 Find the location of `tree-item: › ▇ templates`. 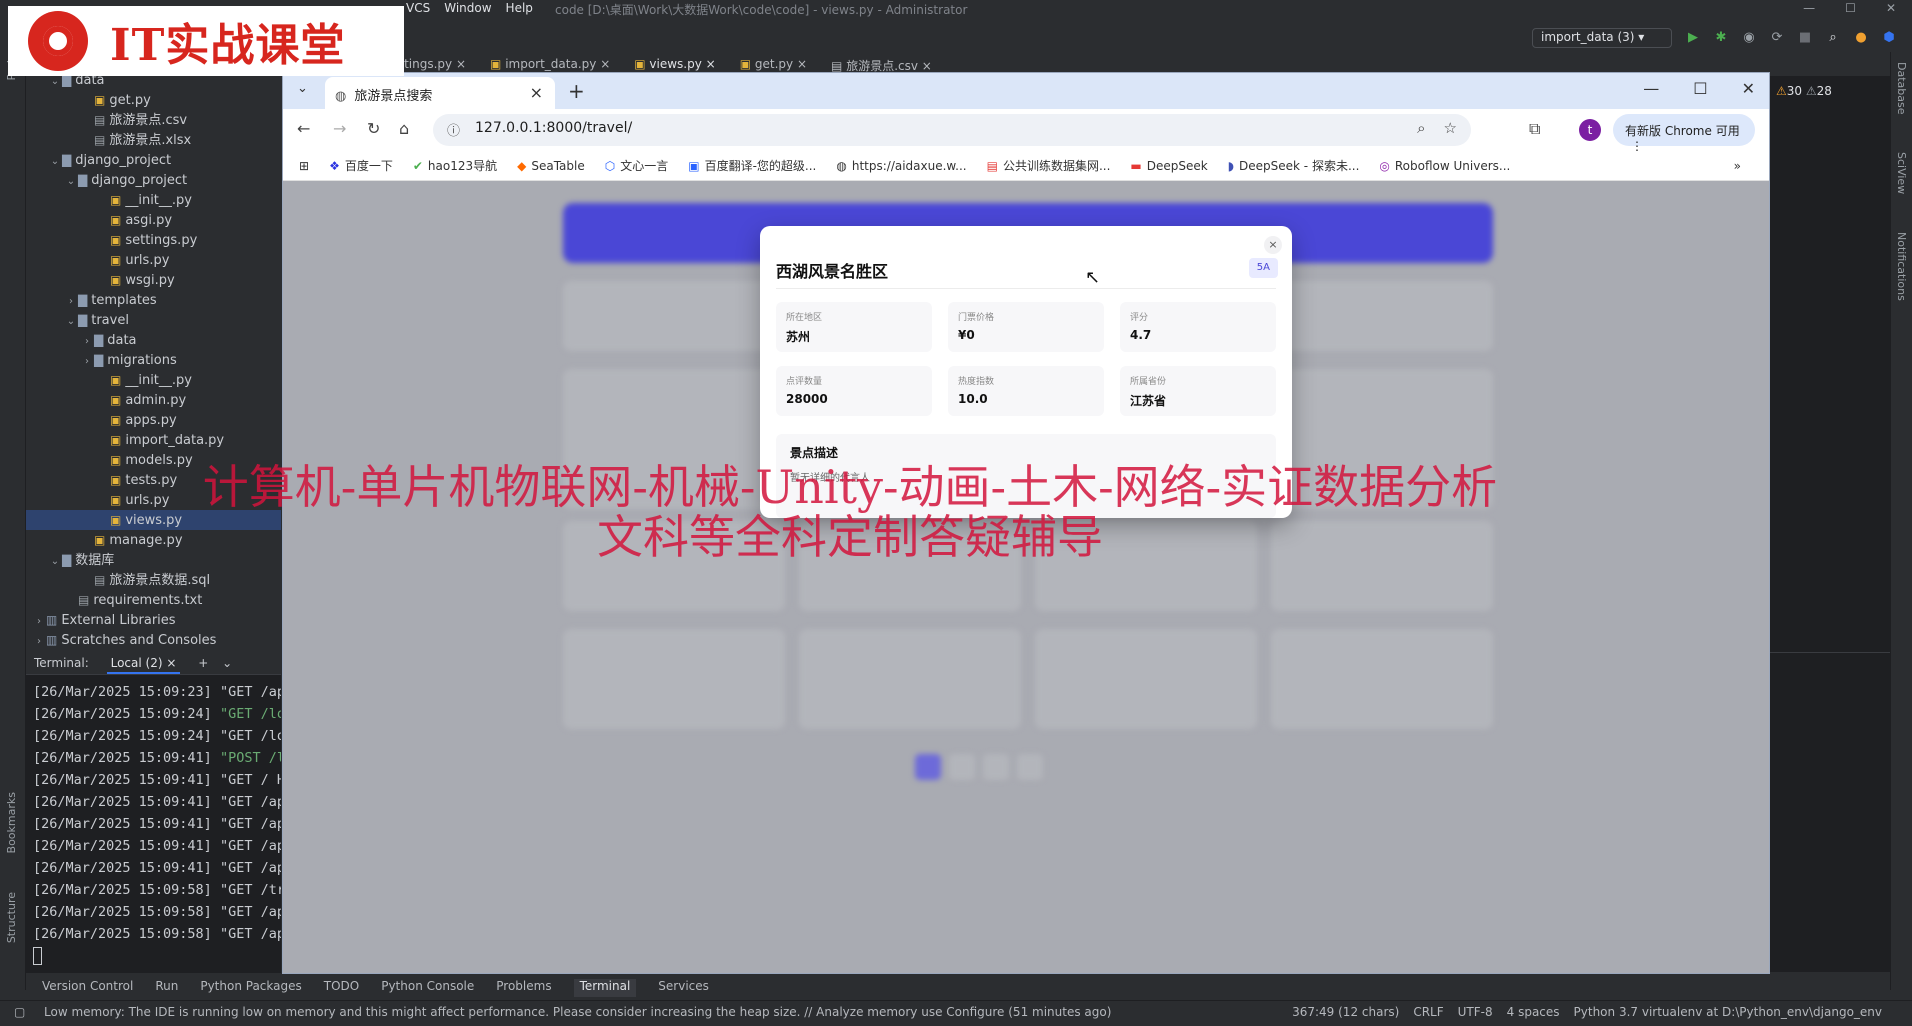

tree-item: › ▇ templates is located at coordinates (153, 300).